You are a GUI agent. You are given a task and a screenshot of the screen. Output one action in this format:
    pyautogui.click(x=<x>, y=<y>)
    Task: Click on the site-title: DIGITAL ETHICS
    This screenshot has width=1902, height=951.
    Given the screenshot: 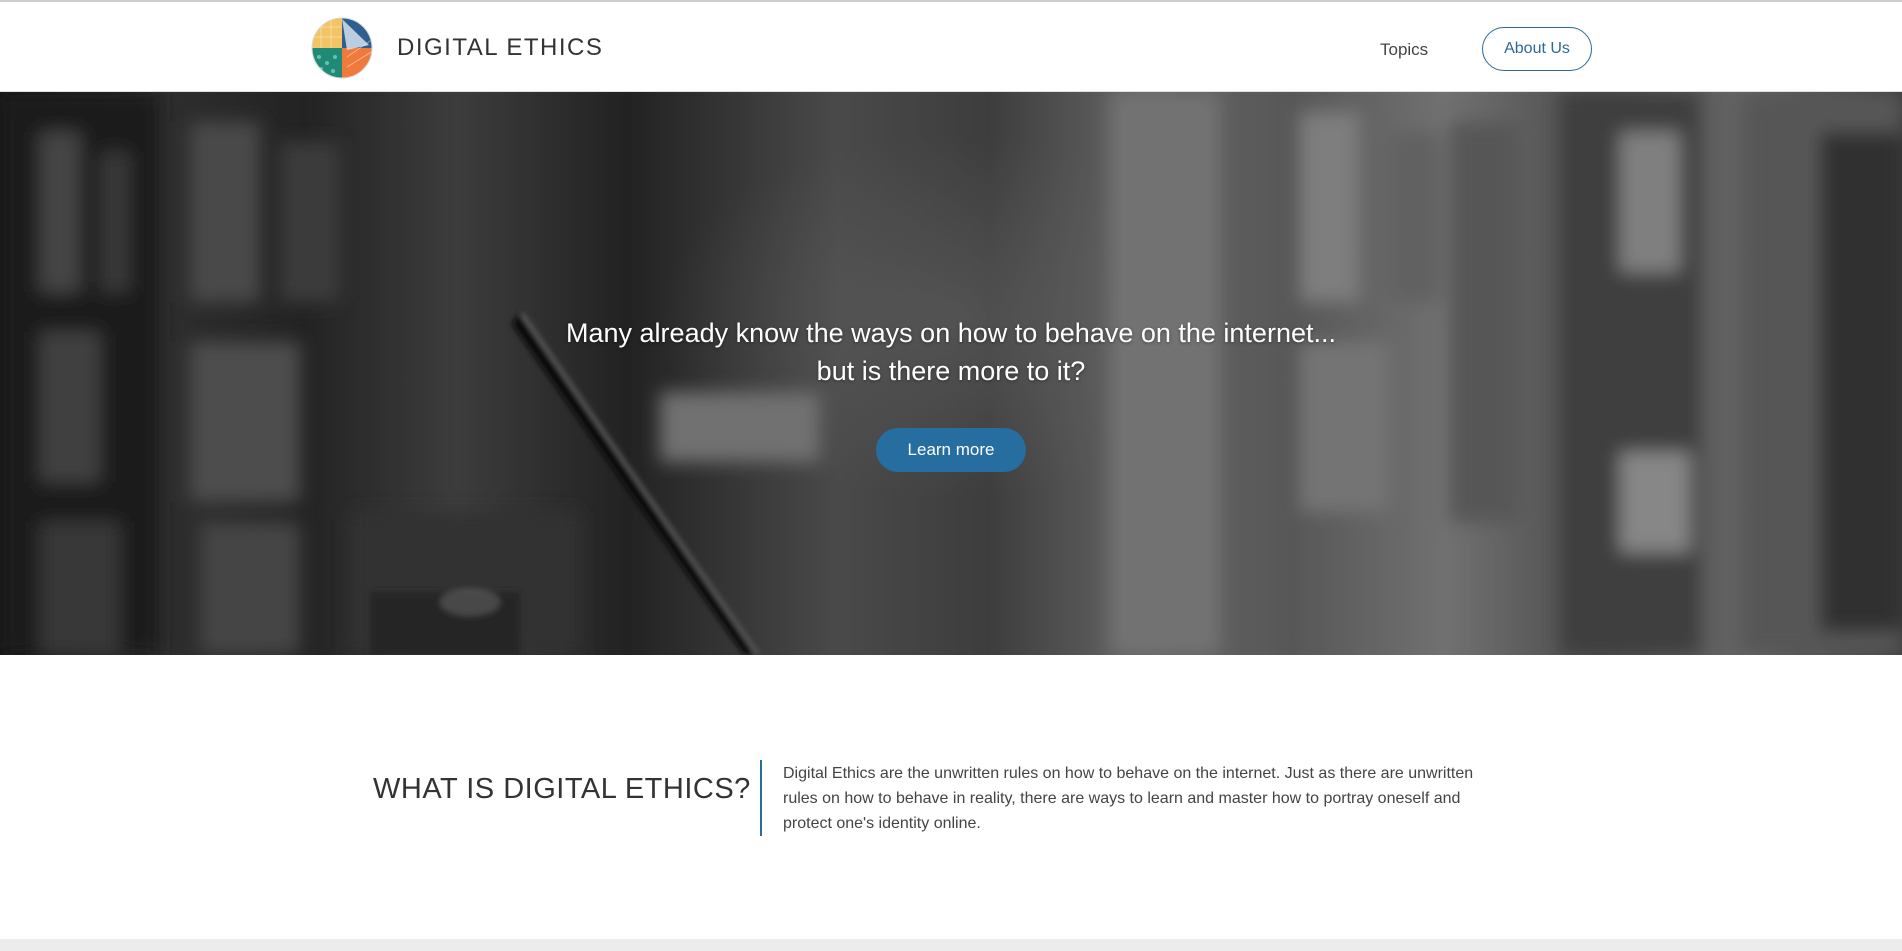 What is the action you would take?
    pyautogui.click(x=500, y=48)
    